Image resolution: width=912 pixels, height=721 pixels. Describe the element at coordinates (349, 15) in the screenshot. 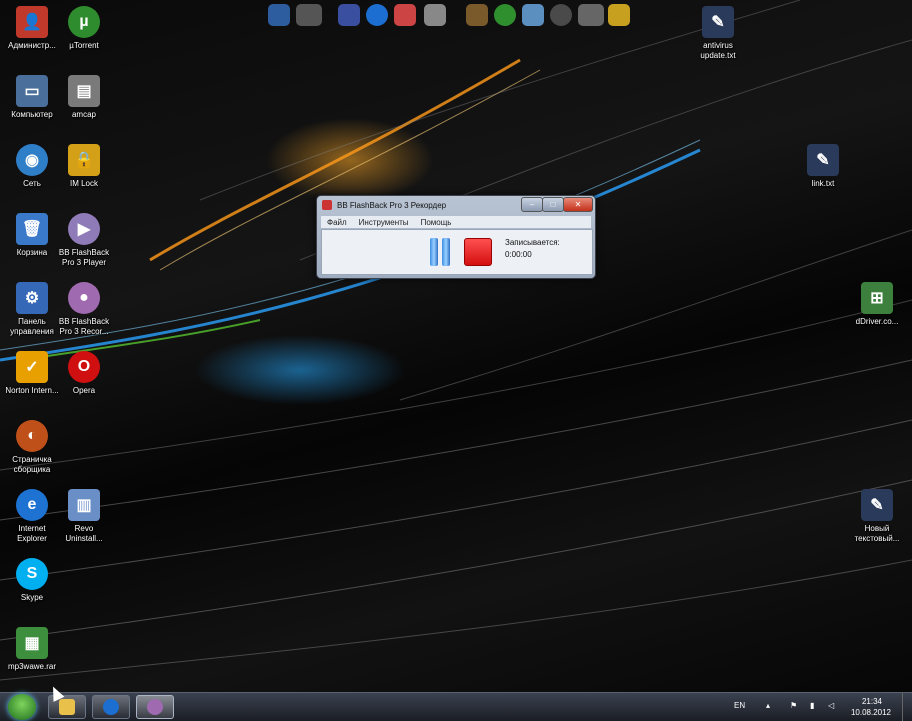

I see `gamepad-icon` at that location.